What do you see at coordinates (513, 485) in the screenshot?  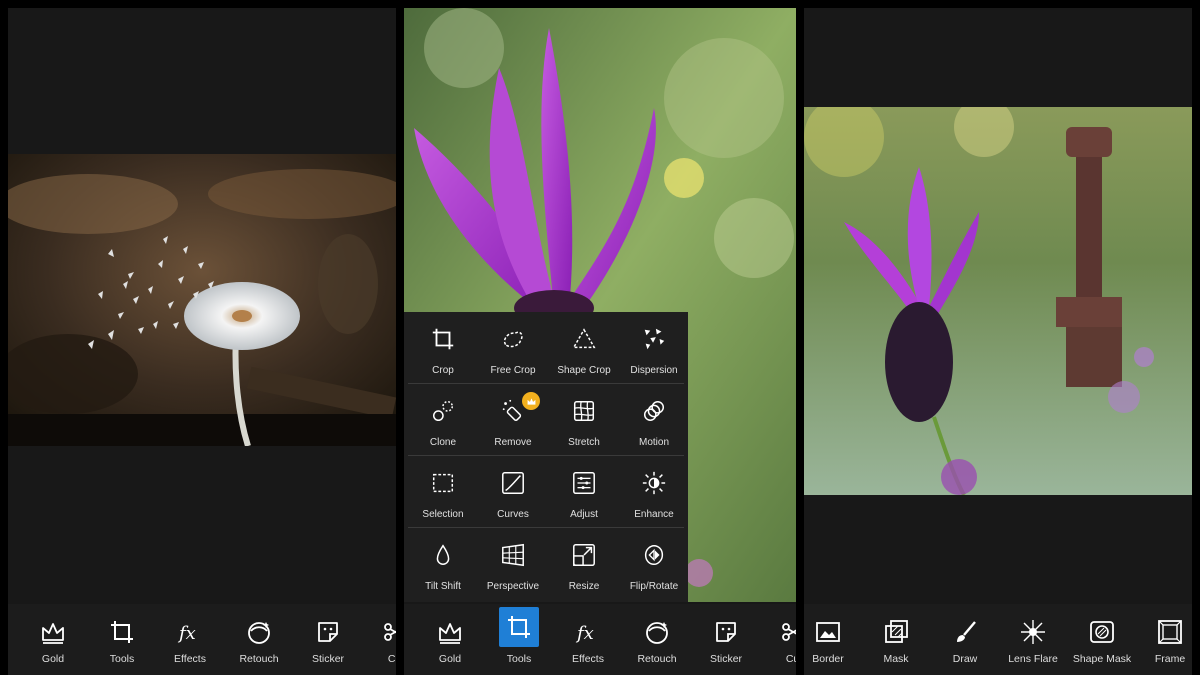 I see `curves-icon` at bounding box center [513, 485].